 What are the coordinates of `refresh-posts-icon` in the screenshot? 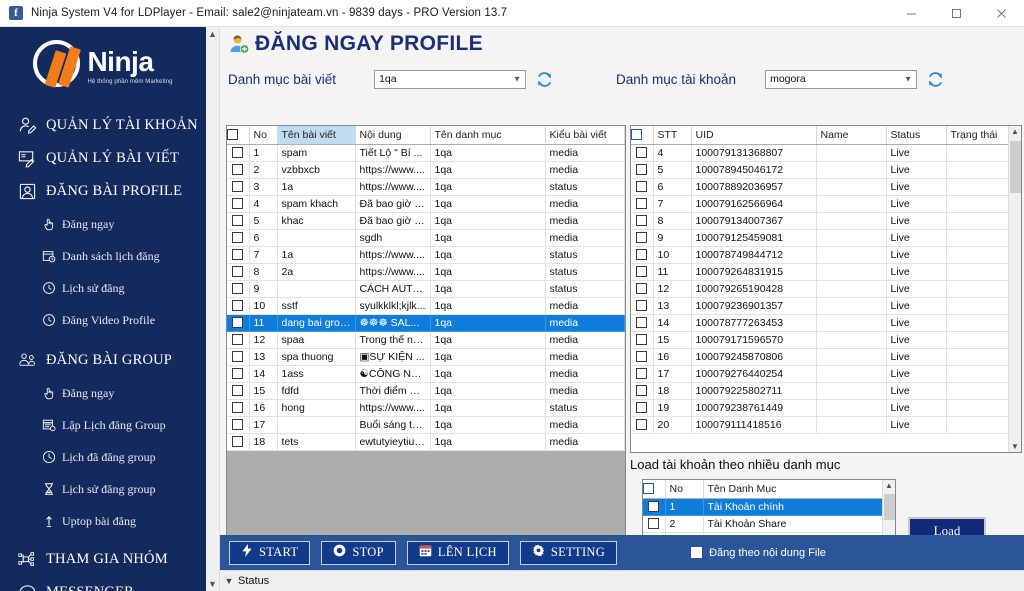 It's located at (544, 79).